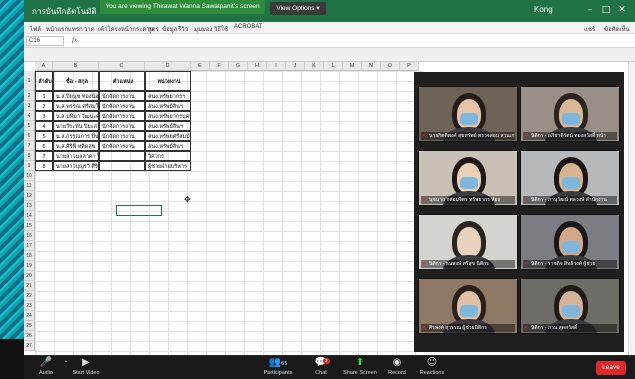  I want to click on table-header-cell: ลำดับที่, so click(44, 81).